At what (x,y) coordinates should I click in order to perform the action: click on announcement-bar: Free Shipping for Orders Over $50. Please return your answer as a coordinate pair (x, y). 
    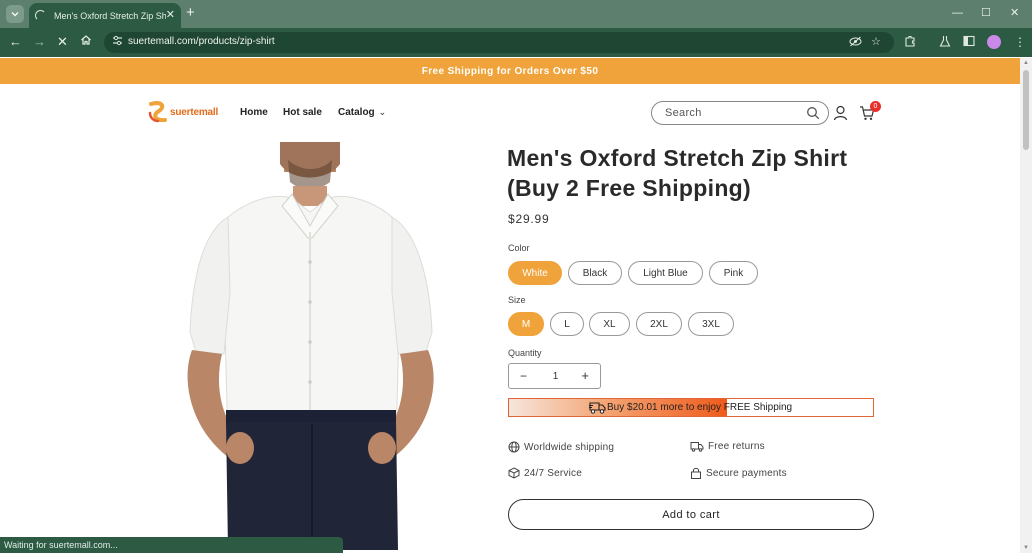
    Looking at the image, I should click on (510, 71).